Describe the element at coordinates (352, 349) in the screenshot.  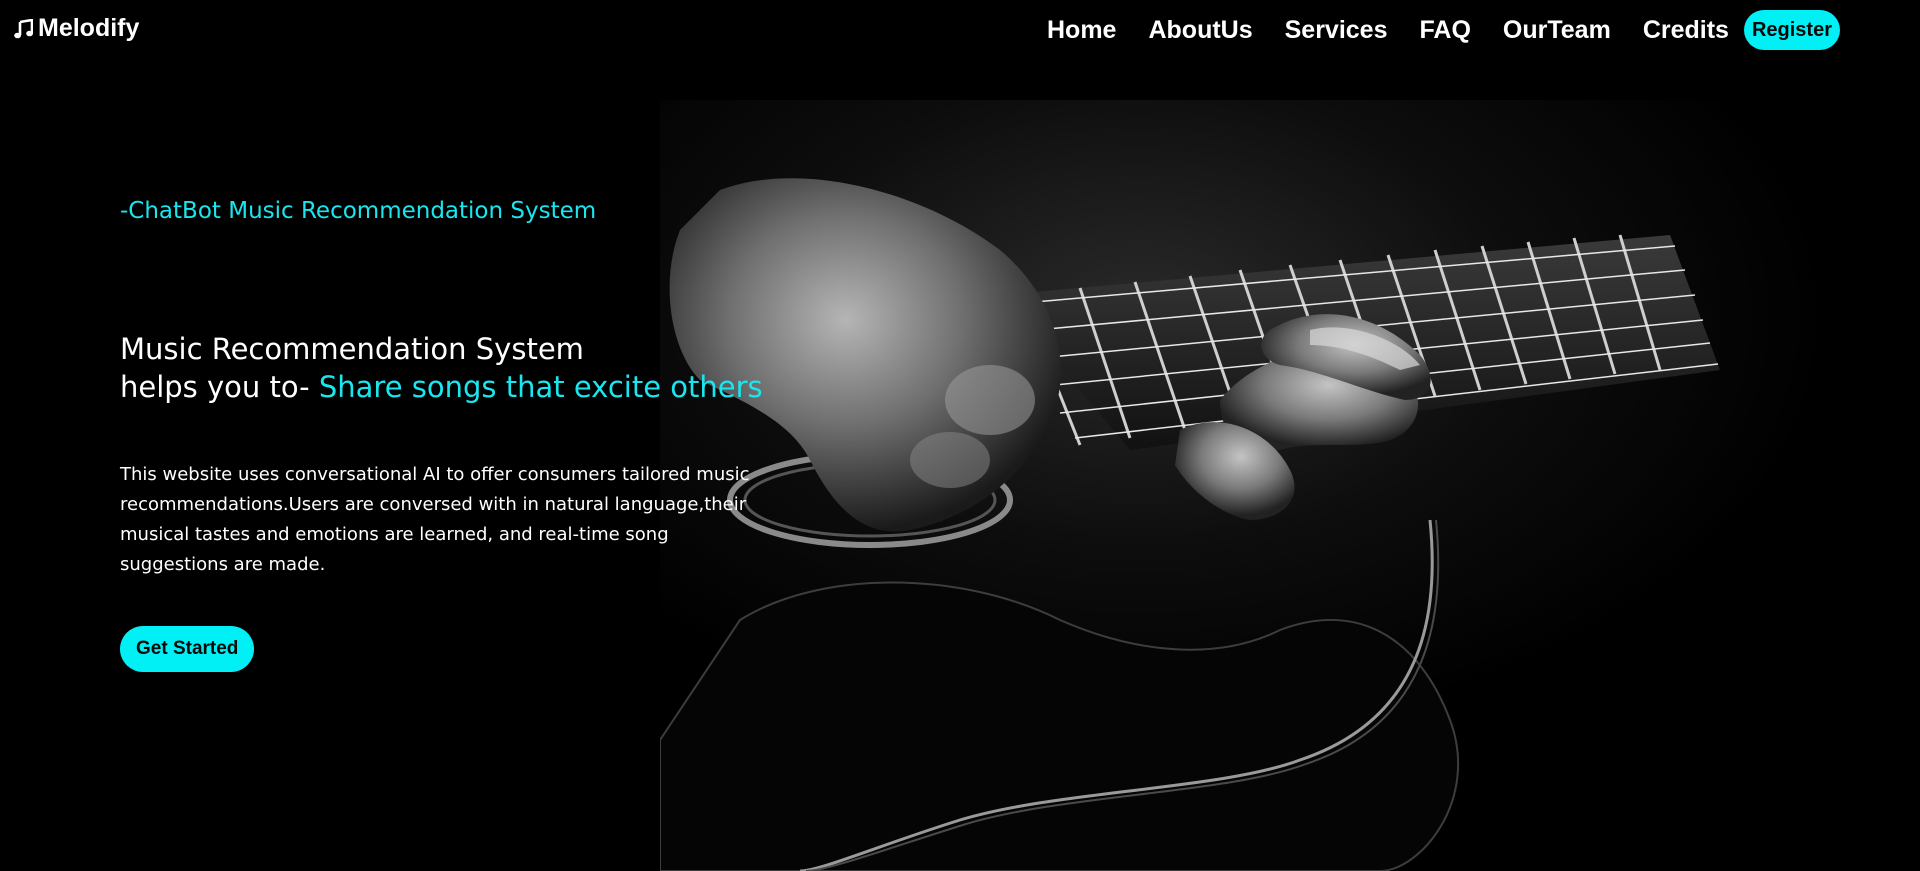
I see `headline-line-1: Music Recommendation System` at that location.